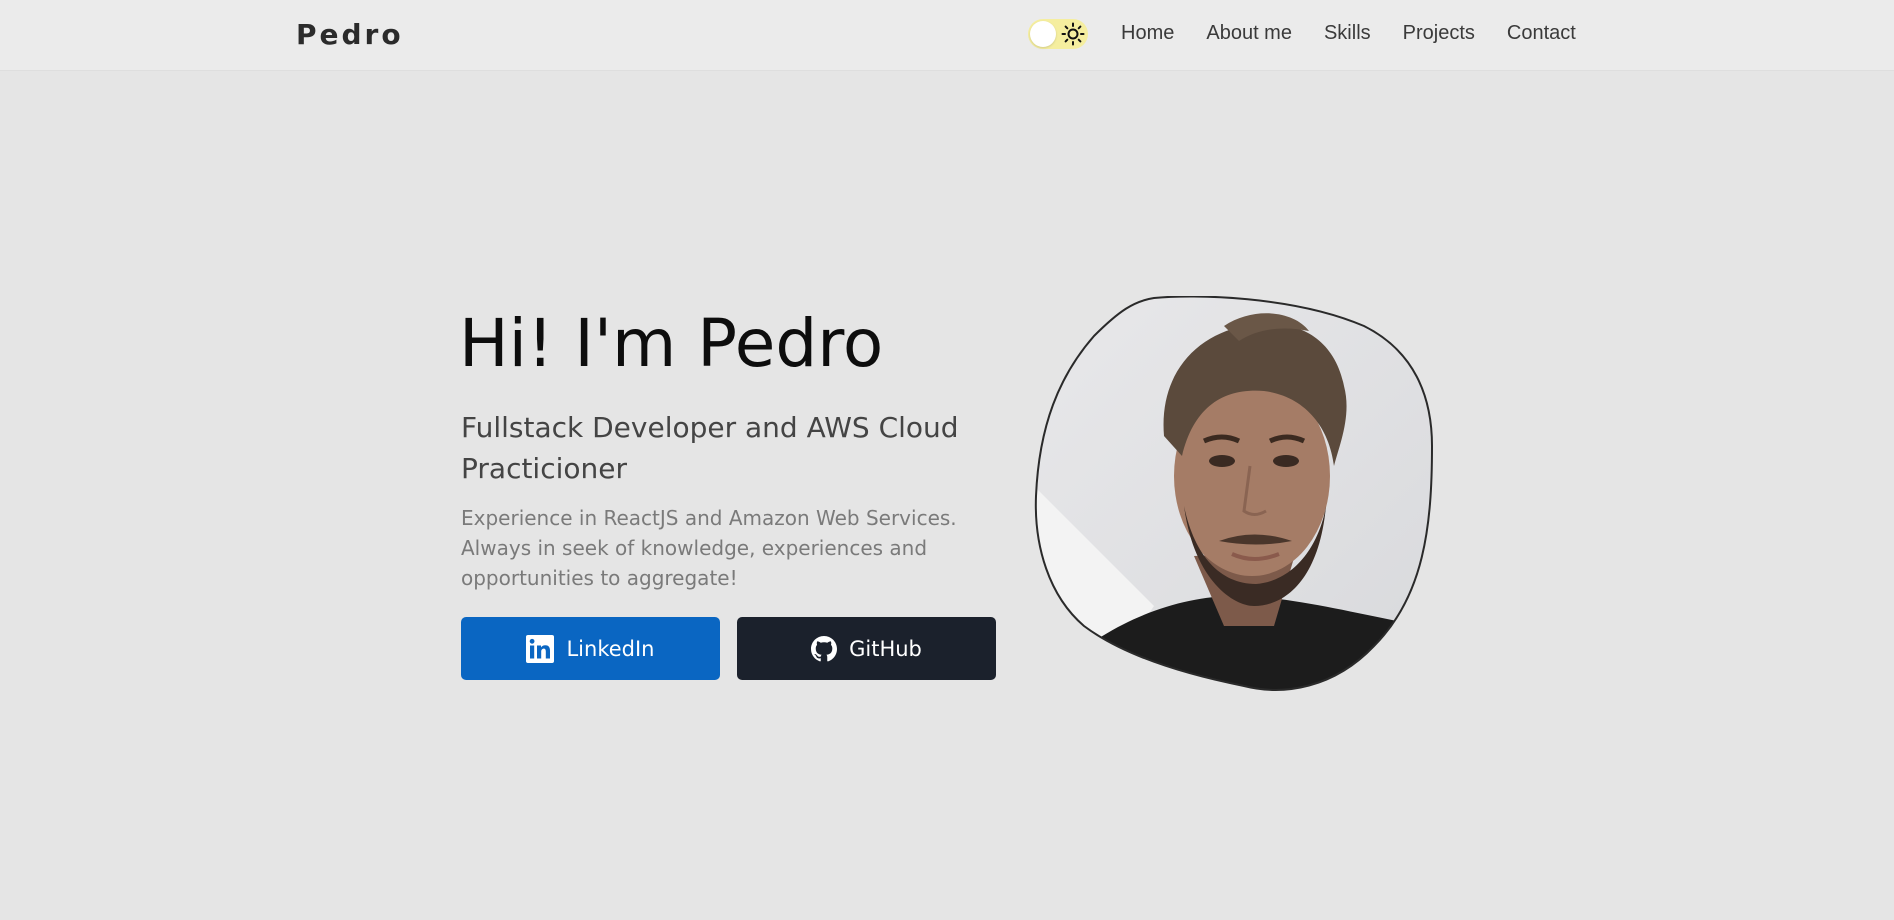 This screenshot has width=1894, height=920. Describe the element at coordinates (824, 648) in the screenshot. I see `github-icon` at that location.